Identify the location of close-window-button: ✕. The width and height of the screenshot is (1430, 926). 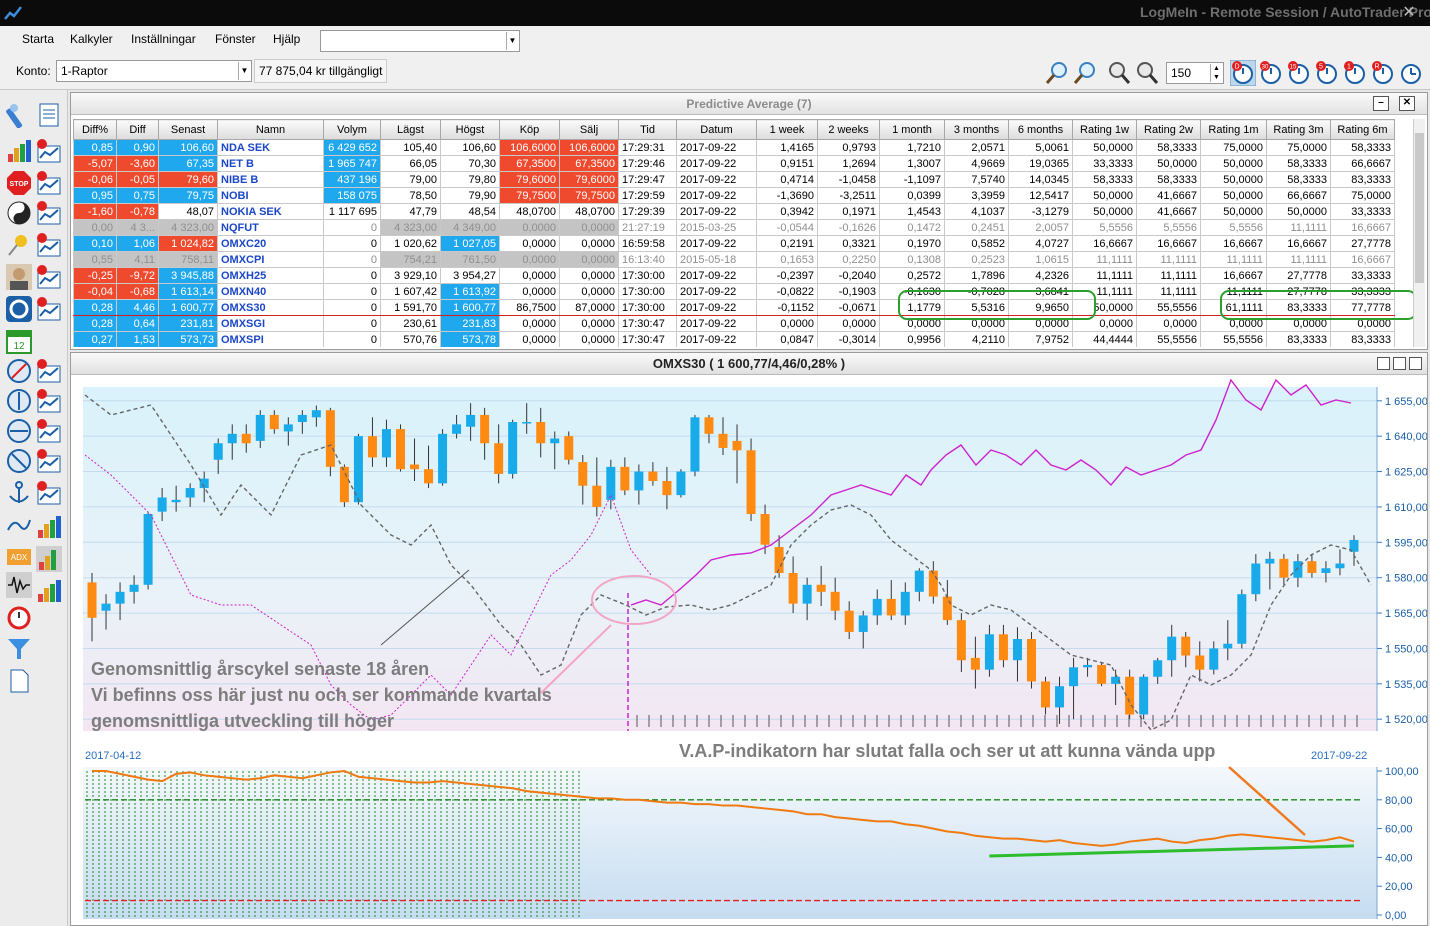
(1409, 12).